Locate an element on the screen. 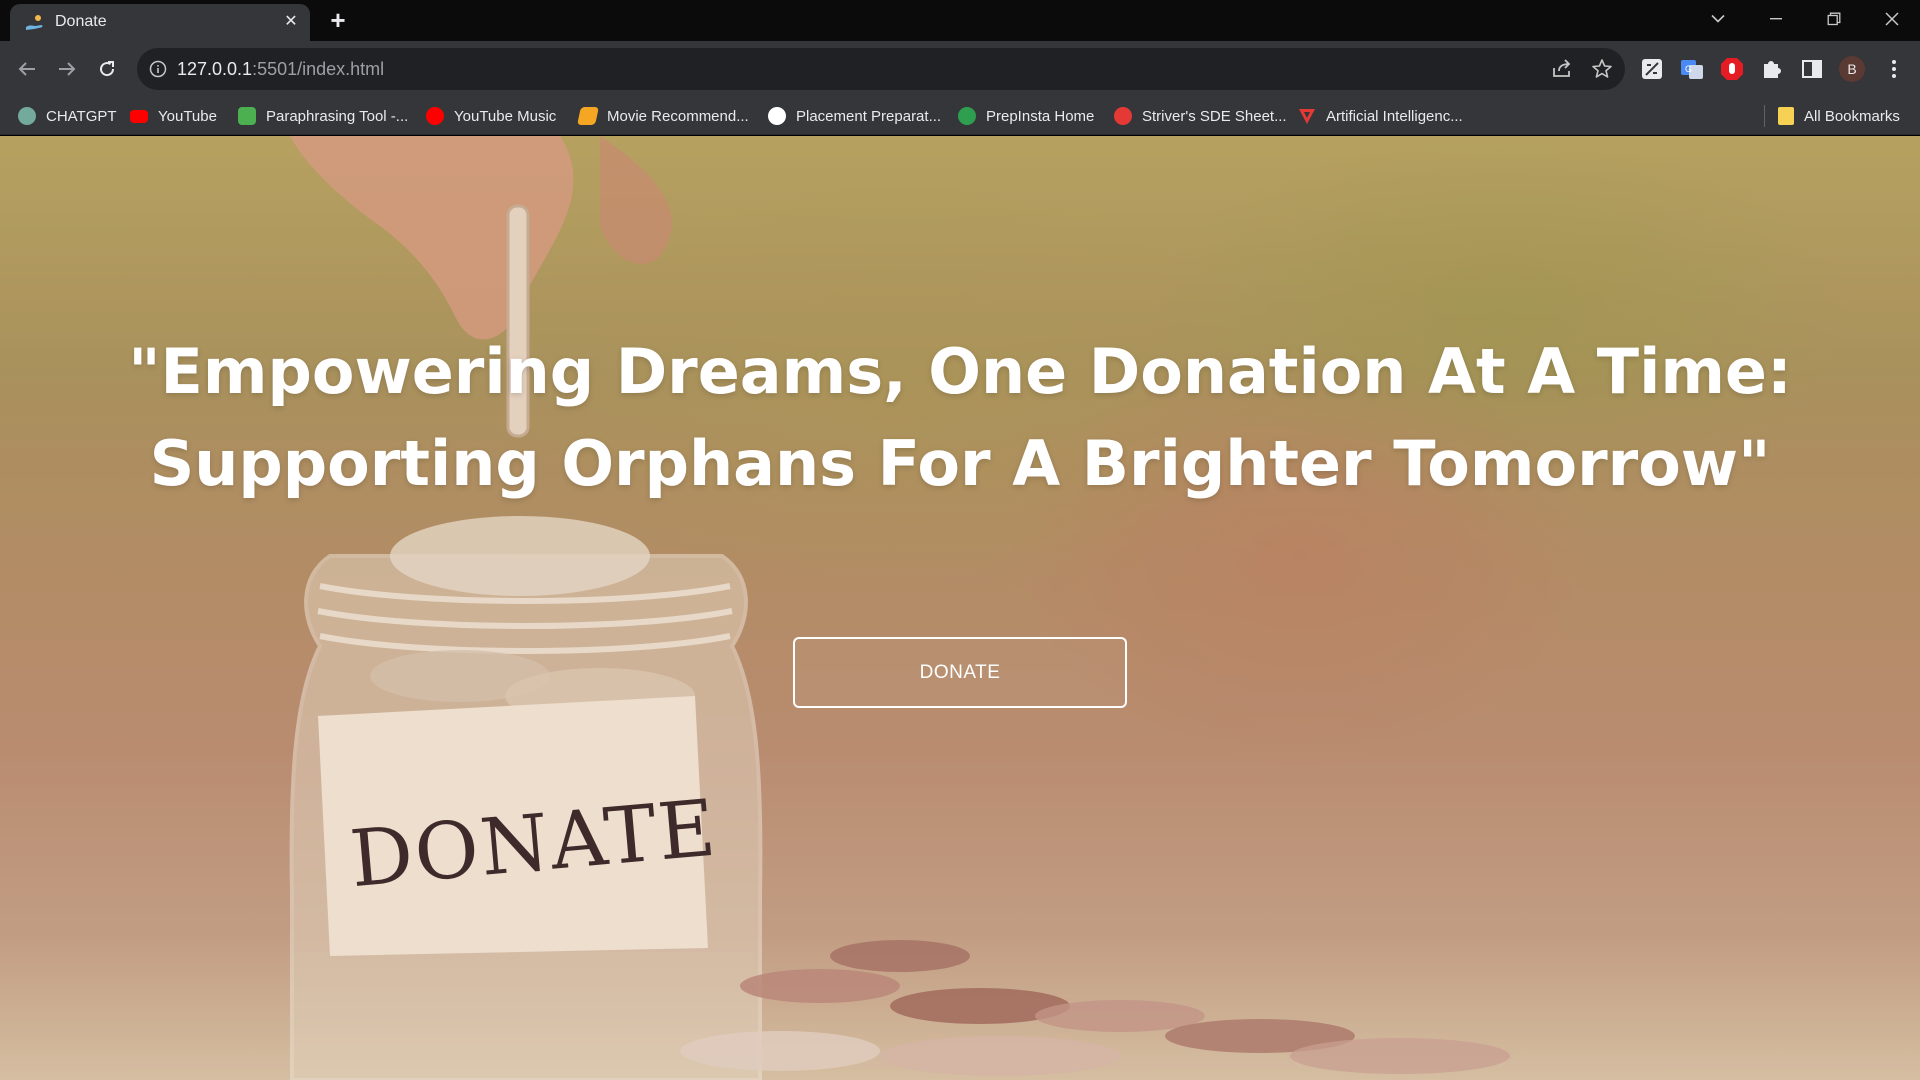 This screenshot has height=1080, width=1920. bookmark-label: PrepInsta Home is located at coordinates (1040, 116).